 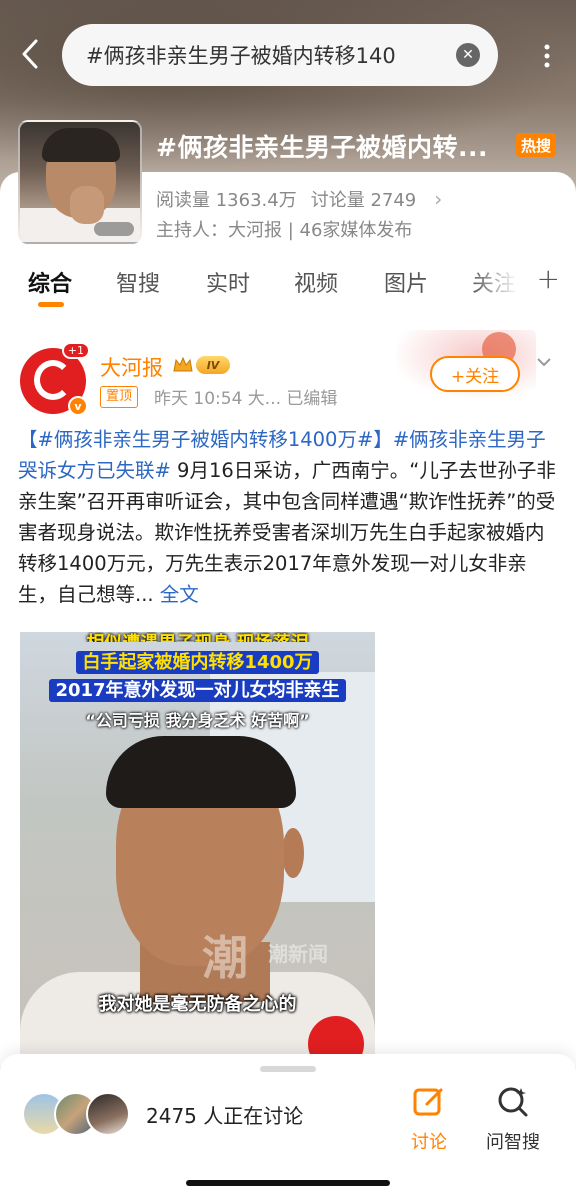 I want to click on expand-full-text-link: 全文, so click(x=176, y=594).